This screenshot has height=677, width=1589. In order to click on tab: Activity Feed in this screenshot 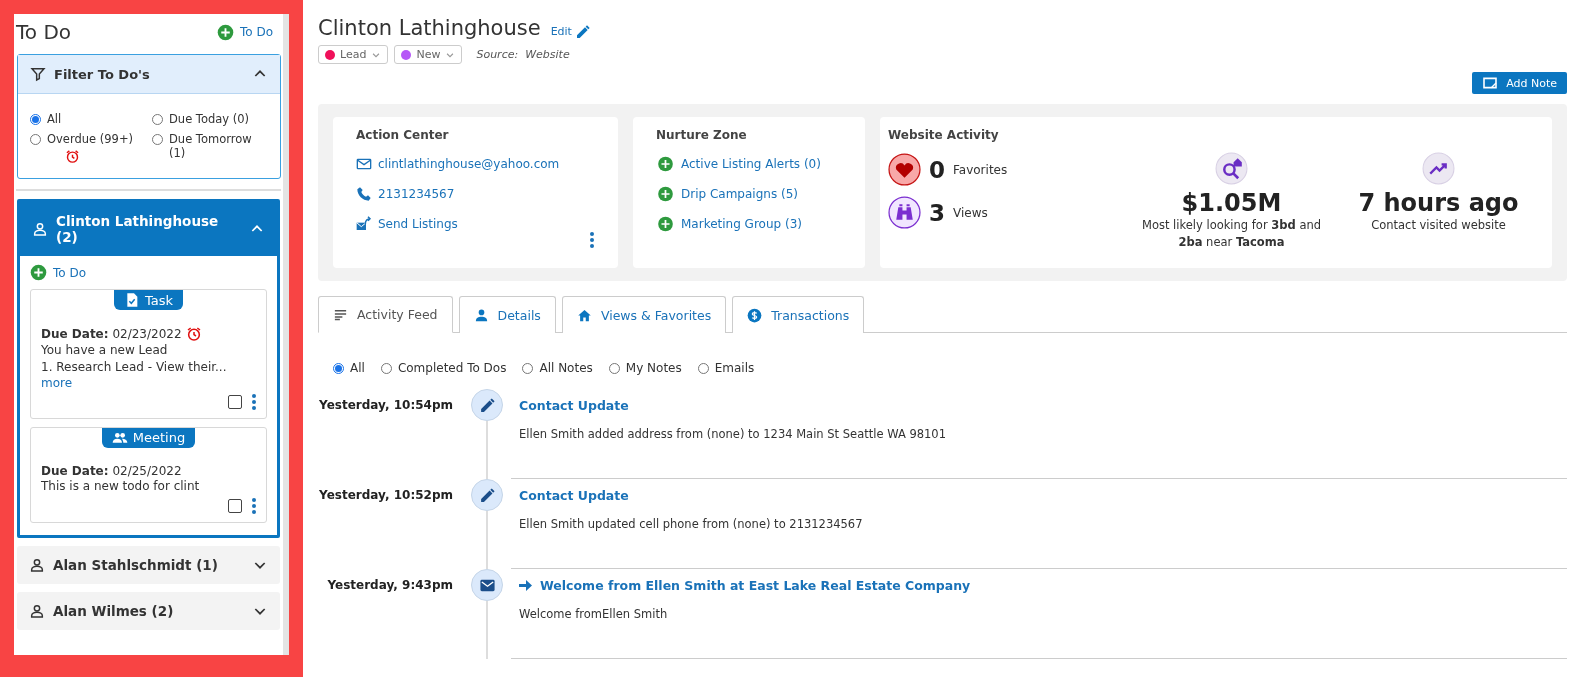, I will do `click(385, 314)`.